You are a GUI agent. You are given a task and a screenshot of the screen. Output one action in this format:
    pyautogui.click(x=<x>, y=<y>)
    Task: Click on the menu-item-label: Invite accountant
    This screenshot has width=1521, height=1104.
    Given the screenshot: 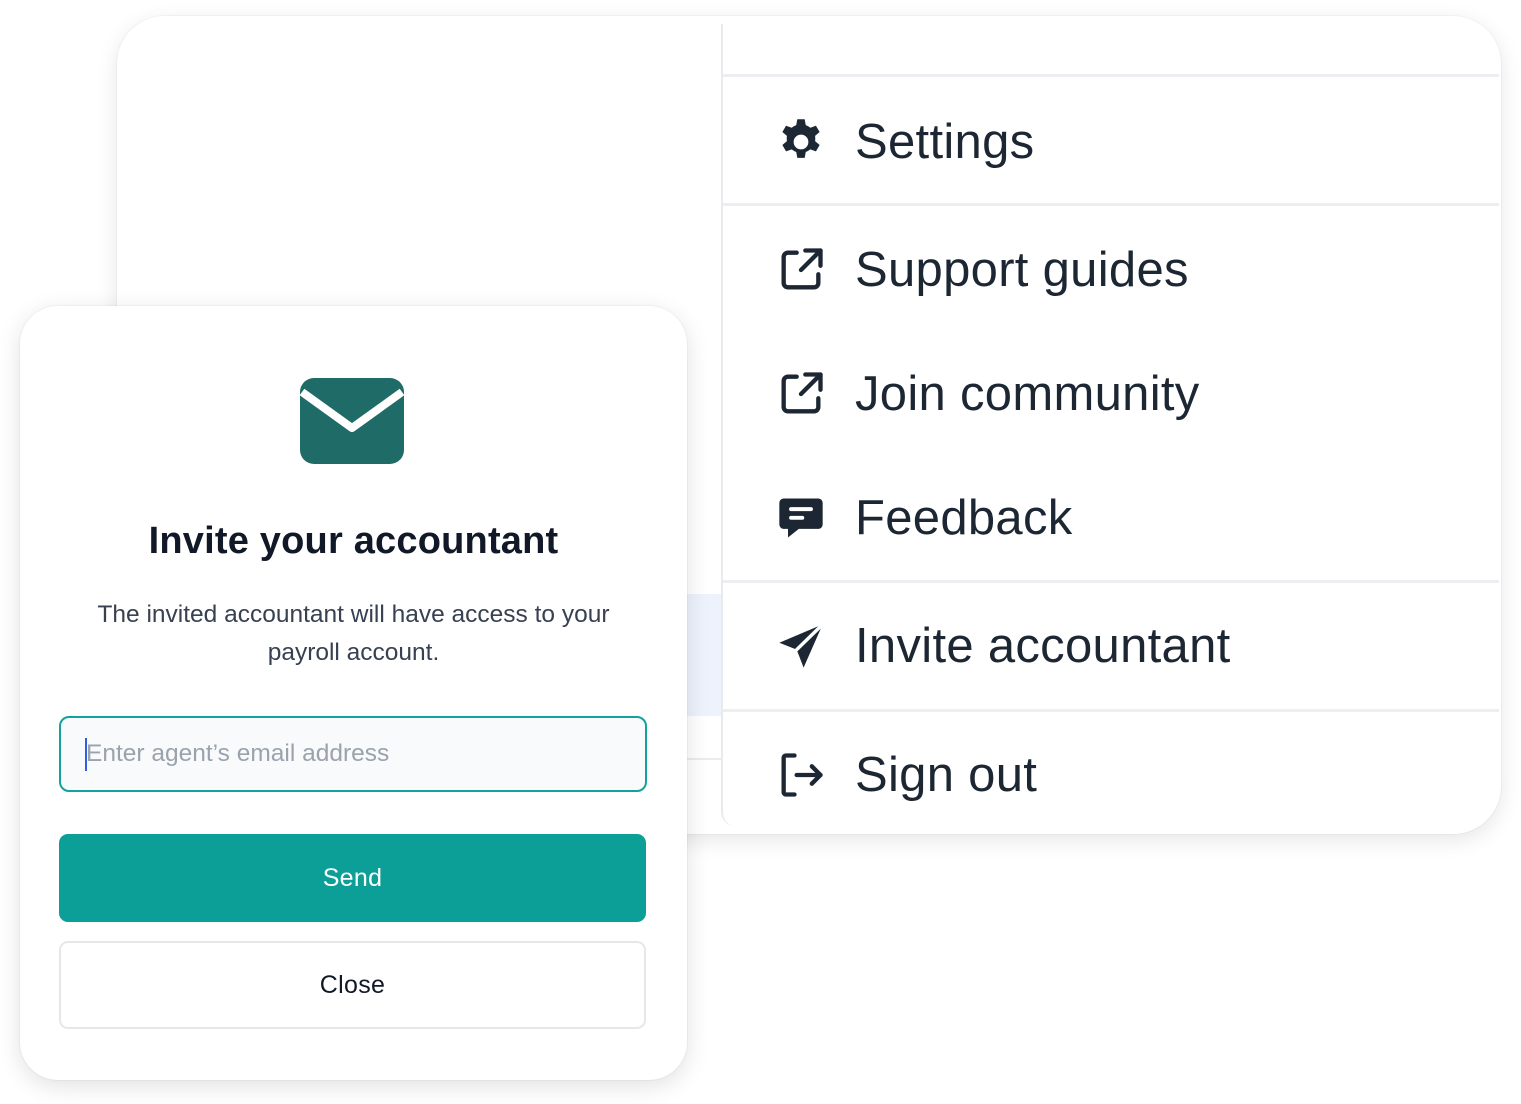 What is the action you would take?
    pyautogui.click(x=1043, y=646)
    